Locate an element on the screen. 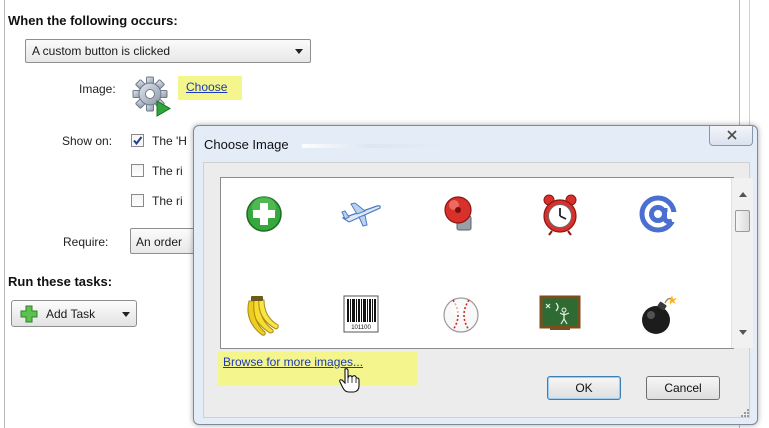  window-border-left is located at coordinates (4, 214).